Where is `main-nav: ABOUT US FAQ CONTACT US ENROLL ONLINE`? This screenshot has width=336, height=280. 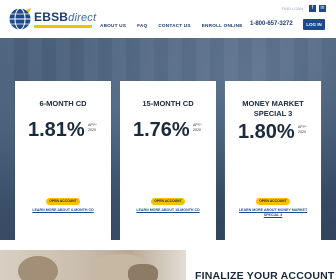
main-nav: ABOUT US FAQ CONTACT US ENROLL ONLINE is located at coordinates (171, 25).